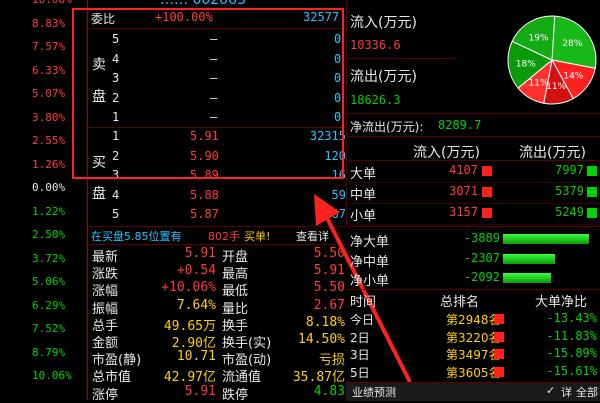  What do you see at coordinates (189, 378) in the screenshot?
I see `quote-value: 42.97亿` at bounding box center [189, 378].